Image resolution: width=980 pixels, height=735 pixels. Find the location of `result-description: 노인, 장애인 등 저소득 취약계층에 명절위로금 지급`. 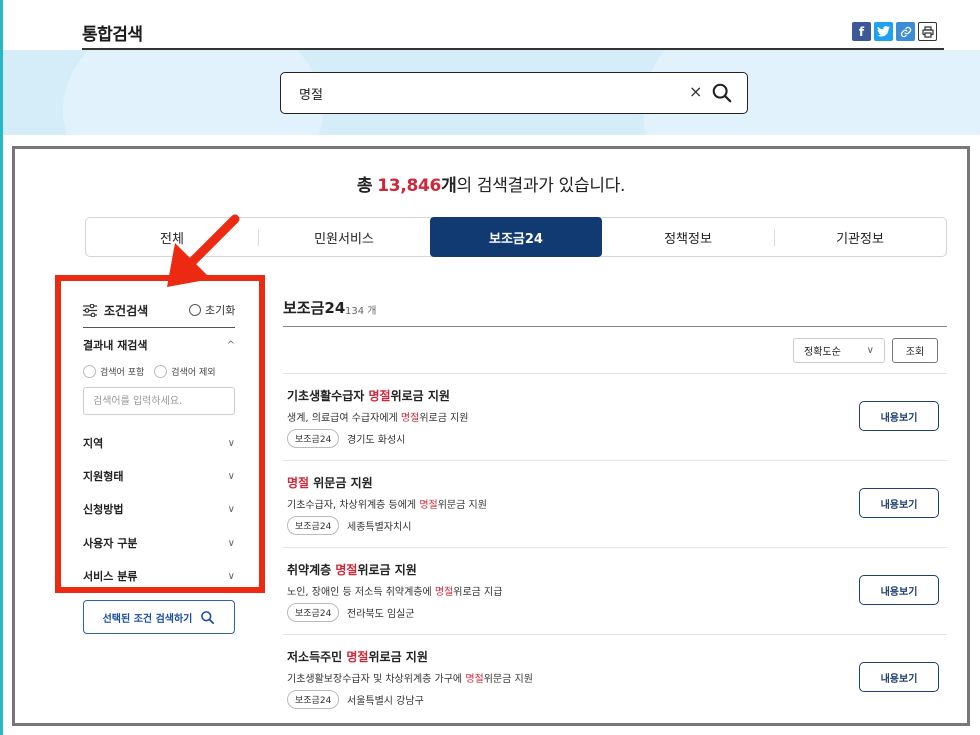

result-description: 노인, 장애인 등 저소득 취약계층에 명절위로금 지급 is located at coordinates (394, 590).